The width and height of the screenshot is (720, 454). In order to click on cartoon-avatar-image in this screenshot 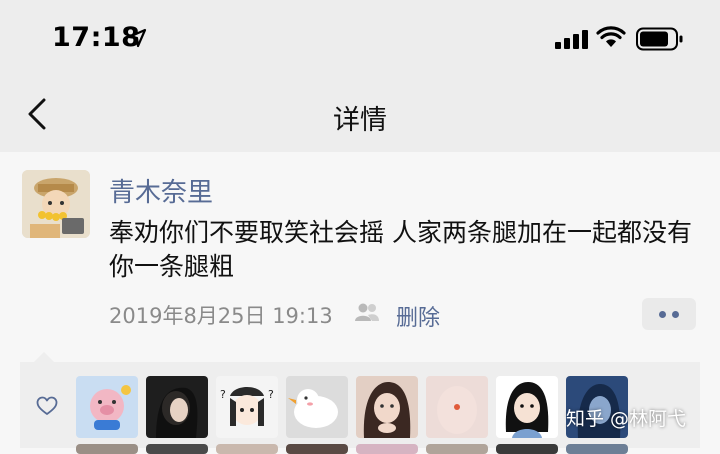, I will do `click(56, 204)`.